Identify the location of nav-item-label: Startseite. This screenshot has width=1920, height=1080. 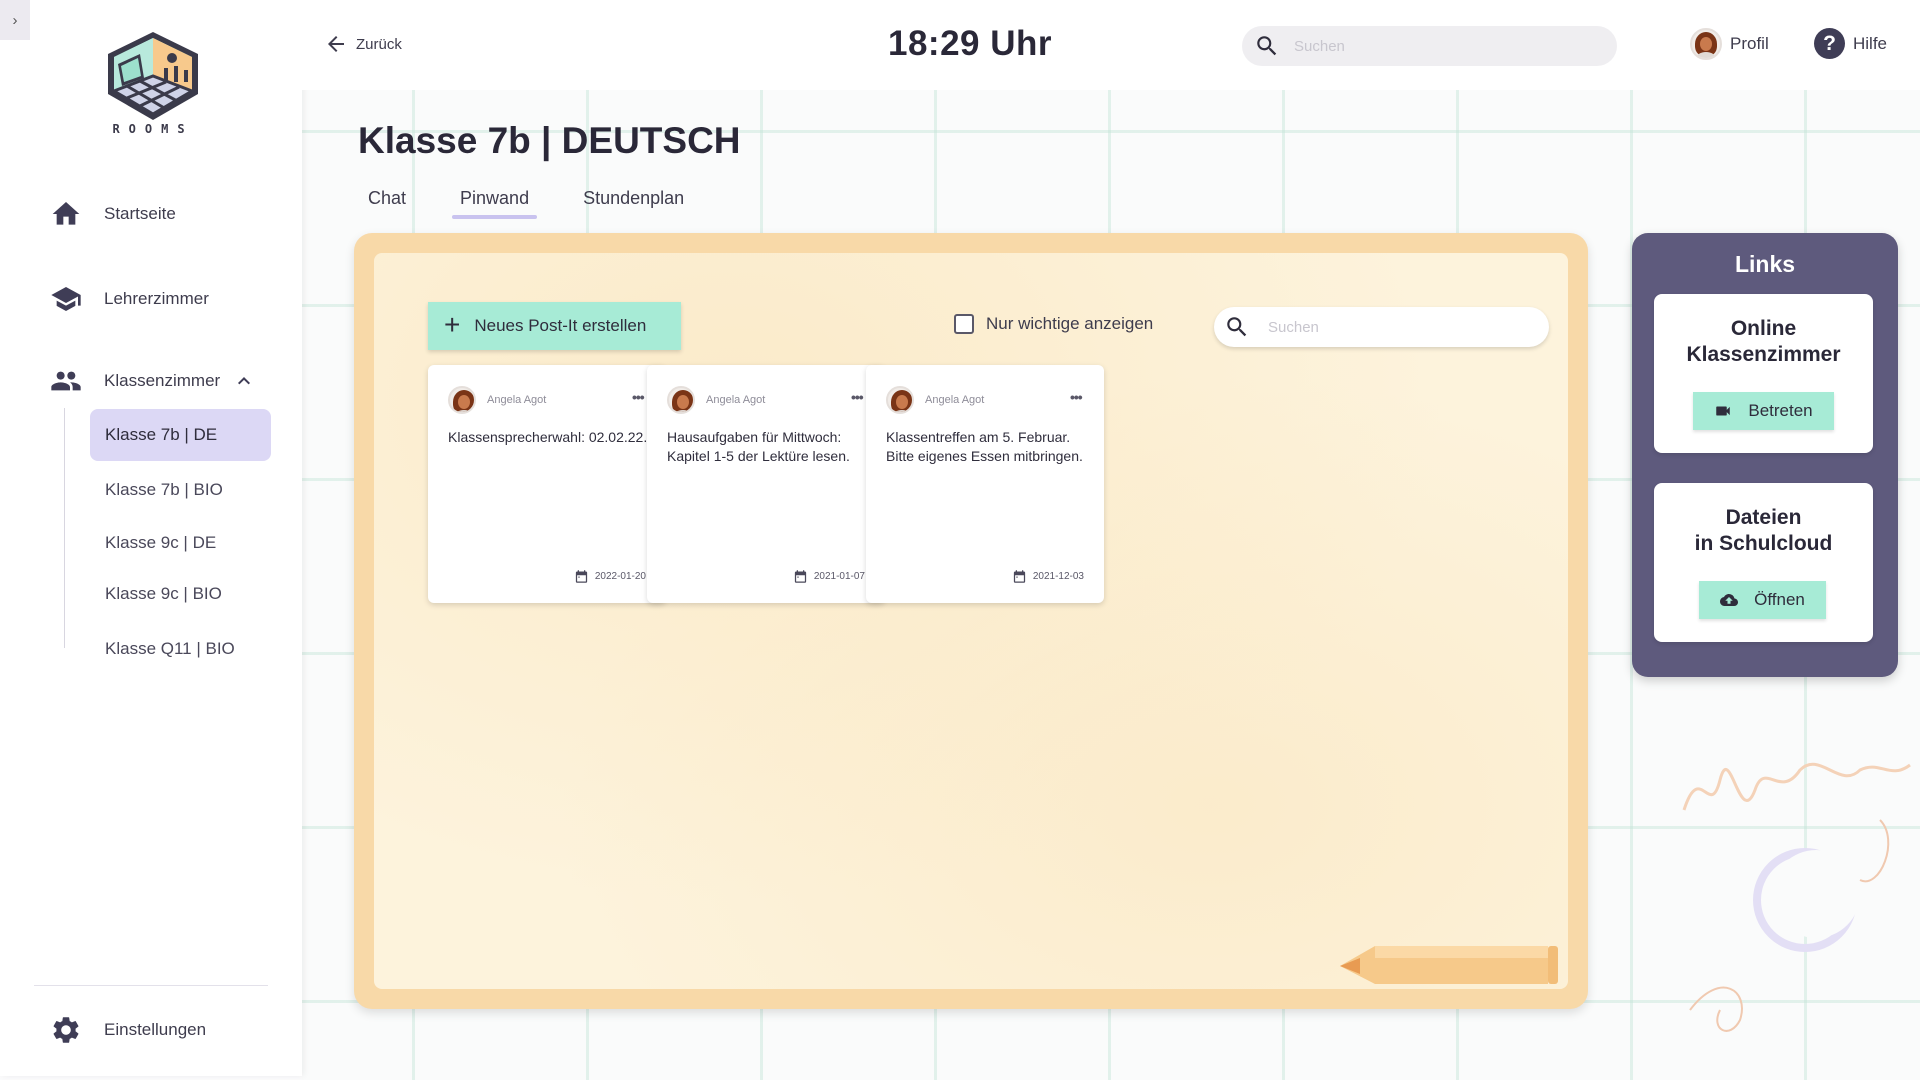
(140, 213).